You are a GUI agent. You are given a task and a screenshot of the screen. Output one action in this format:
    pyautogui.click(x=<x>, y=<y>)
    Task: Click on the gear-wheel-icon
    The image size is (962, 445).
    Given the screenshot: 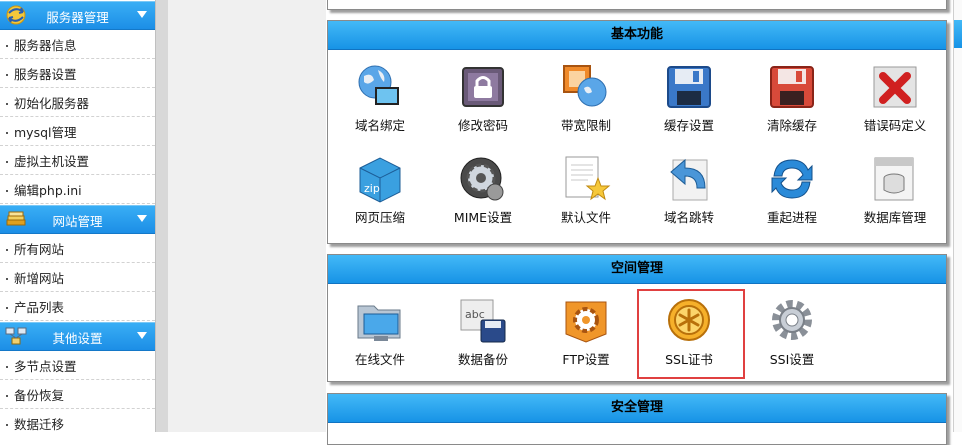 What is the action you would take?
    pyautogui.click(x=482, y=179)
    